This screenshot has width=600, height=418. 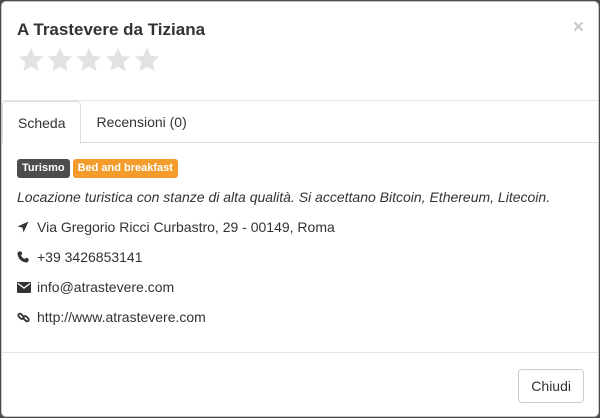 I want to click on website-row: http://www.atrastevere.com, so click(x=300, y=317).